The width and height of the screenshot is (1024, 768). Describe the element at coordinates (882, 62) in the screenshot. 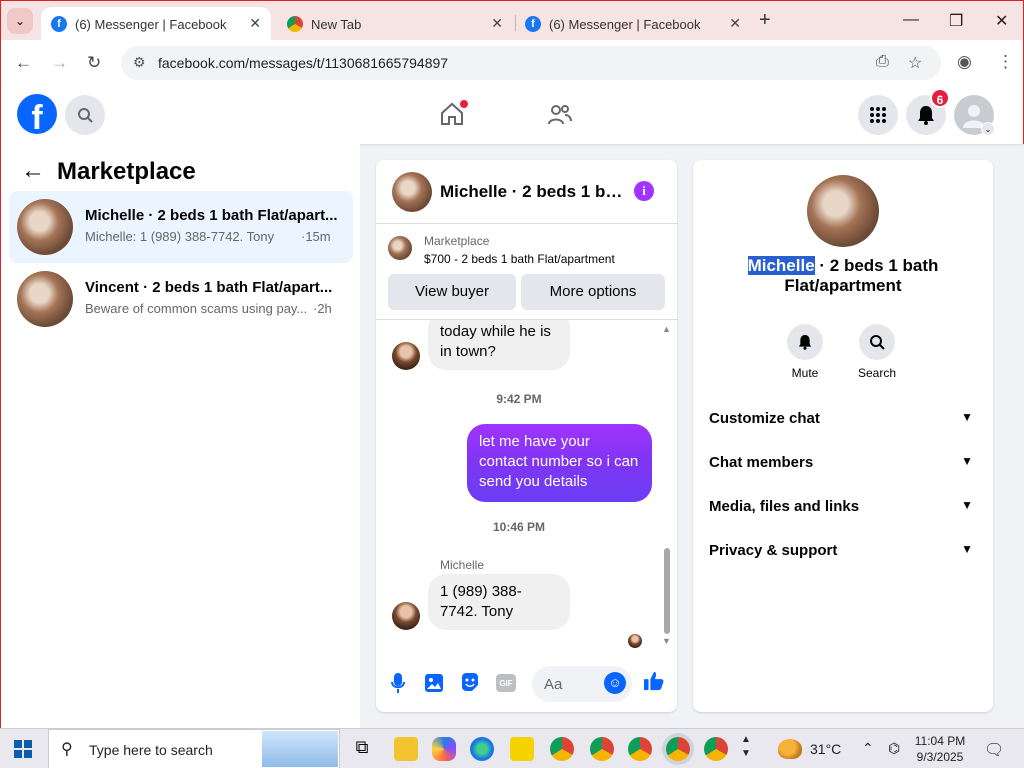

I see `install-app-icon: ⎙` at that location.